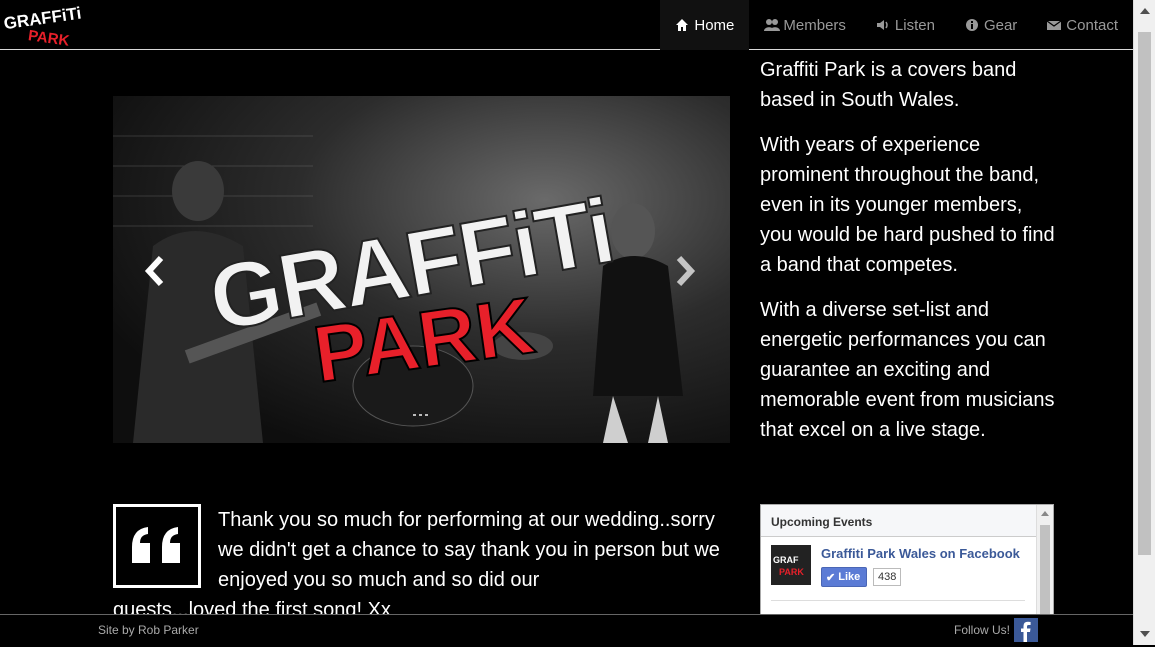 This screenshot has width=1155, height=647. I want to click on site-credit: Site by Rob Parker, so click(148, 630).